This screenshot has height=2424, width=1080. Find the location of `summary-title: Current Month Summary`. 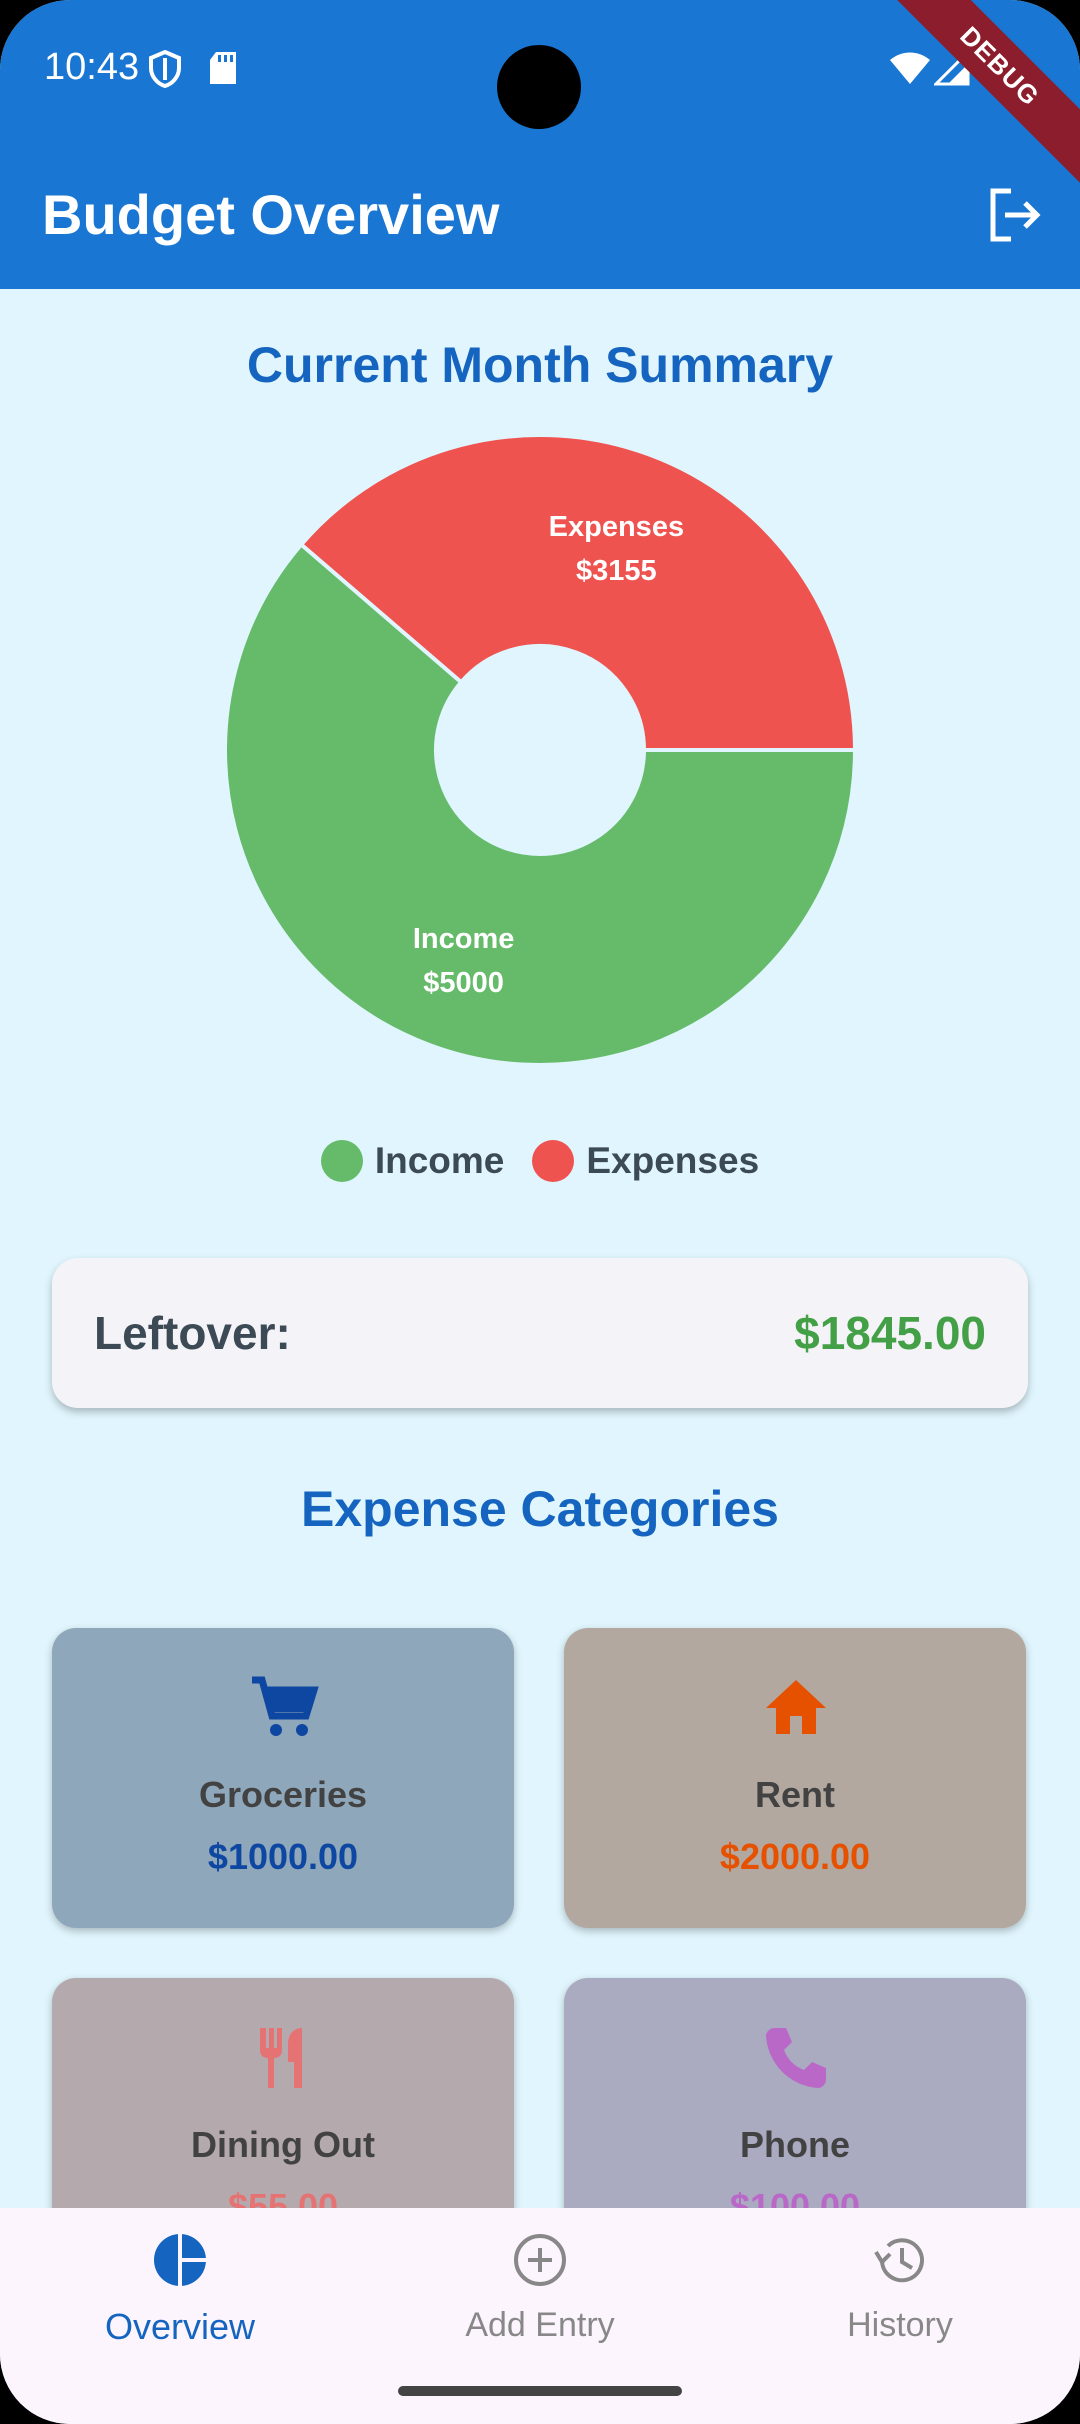

summary-title: Current Month Summary is located at coordinates (540, 365).